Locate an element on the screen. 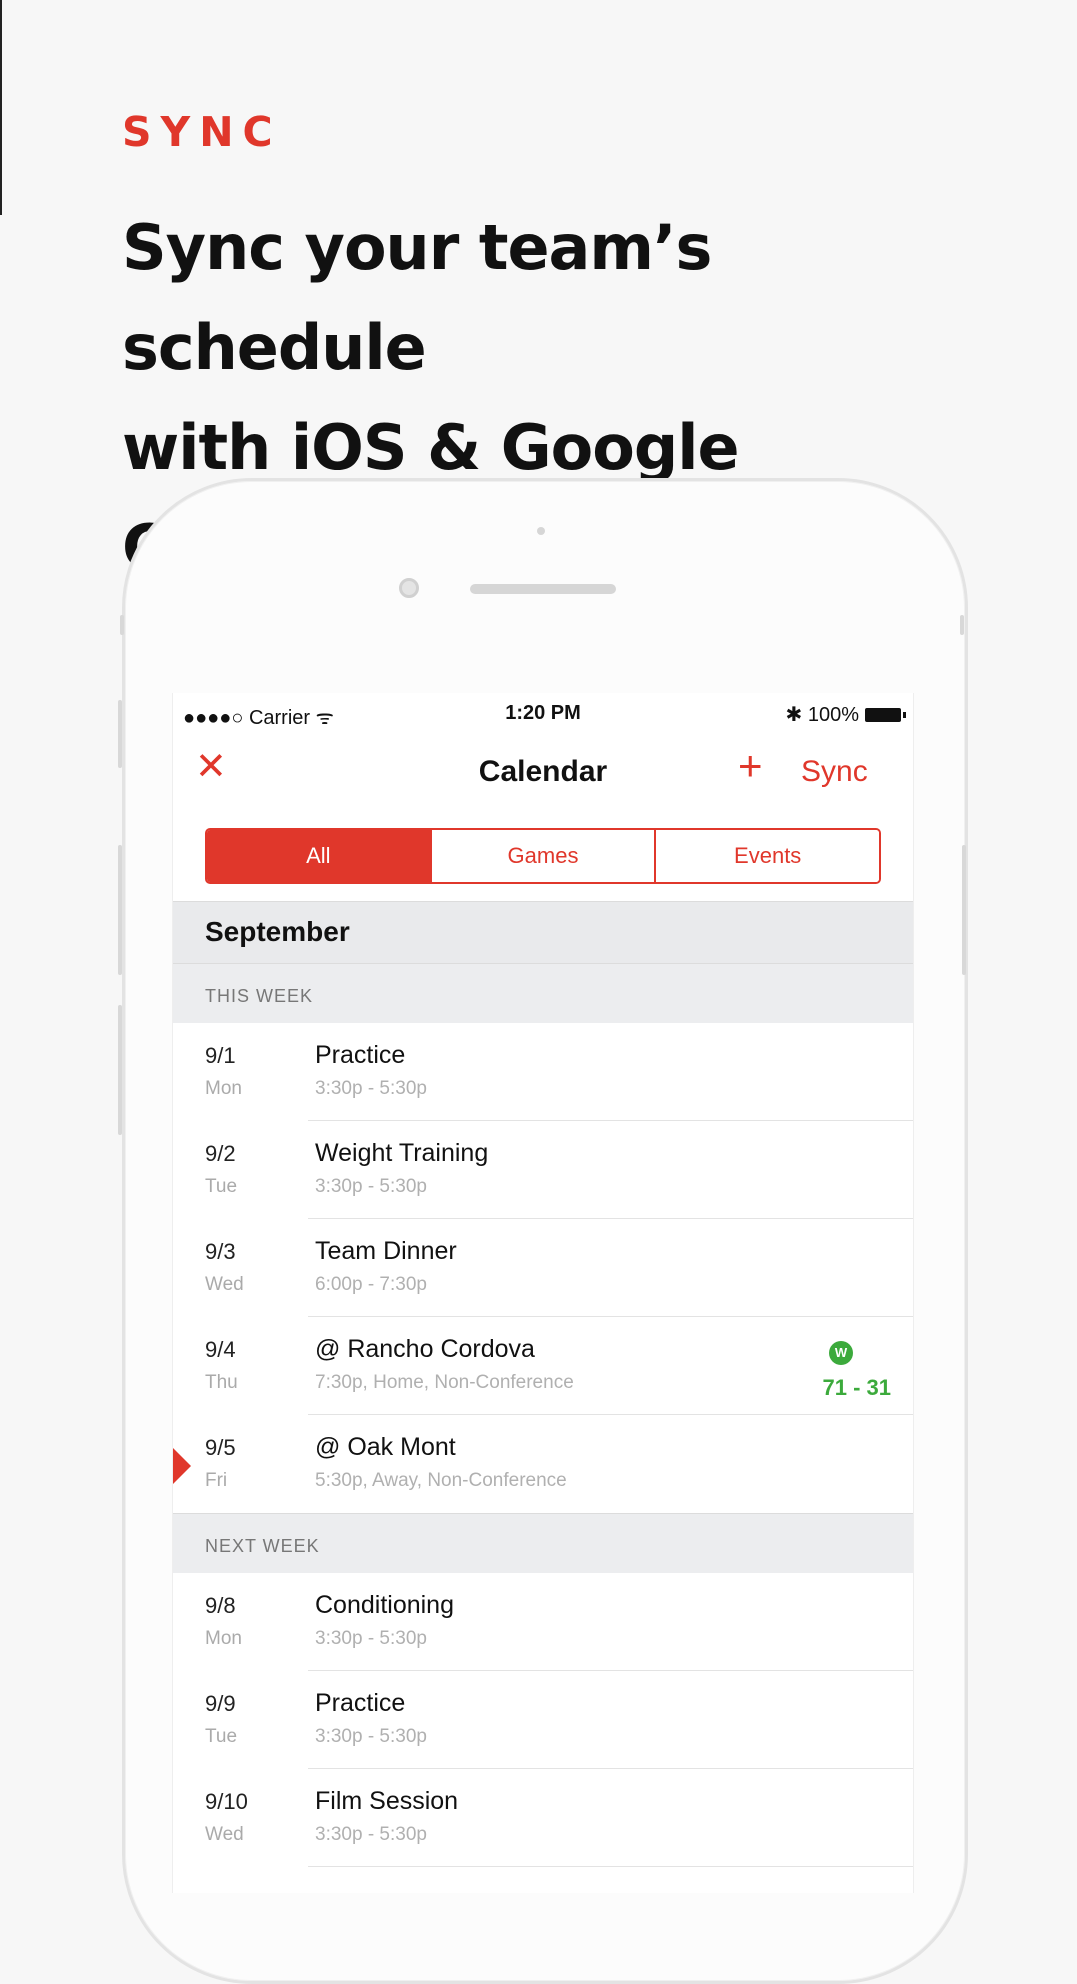 The height and width of the screenshot is (1984, 1077). plus-icon: + is located at coordinates (750, 766).